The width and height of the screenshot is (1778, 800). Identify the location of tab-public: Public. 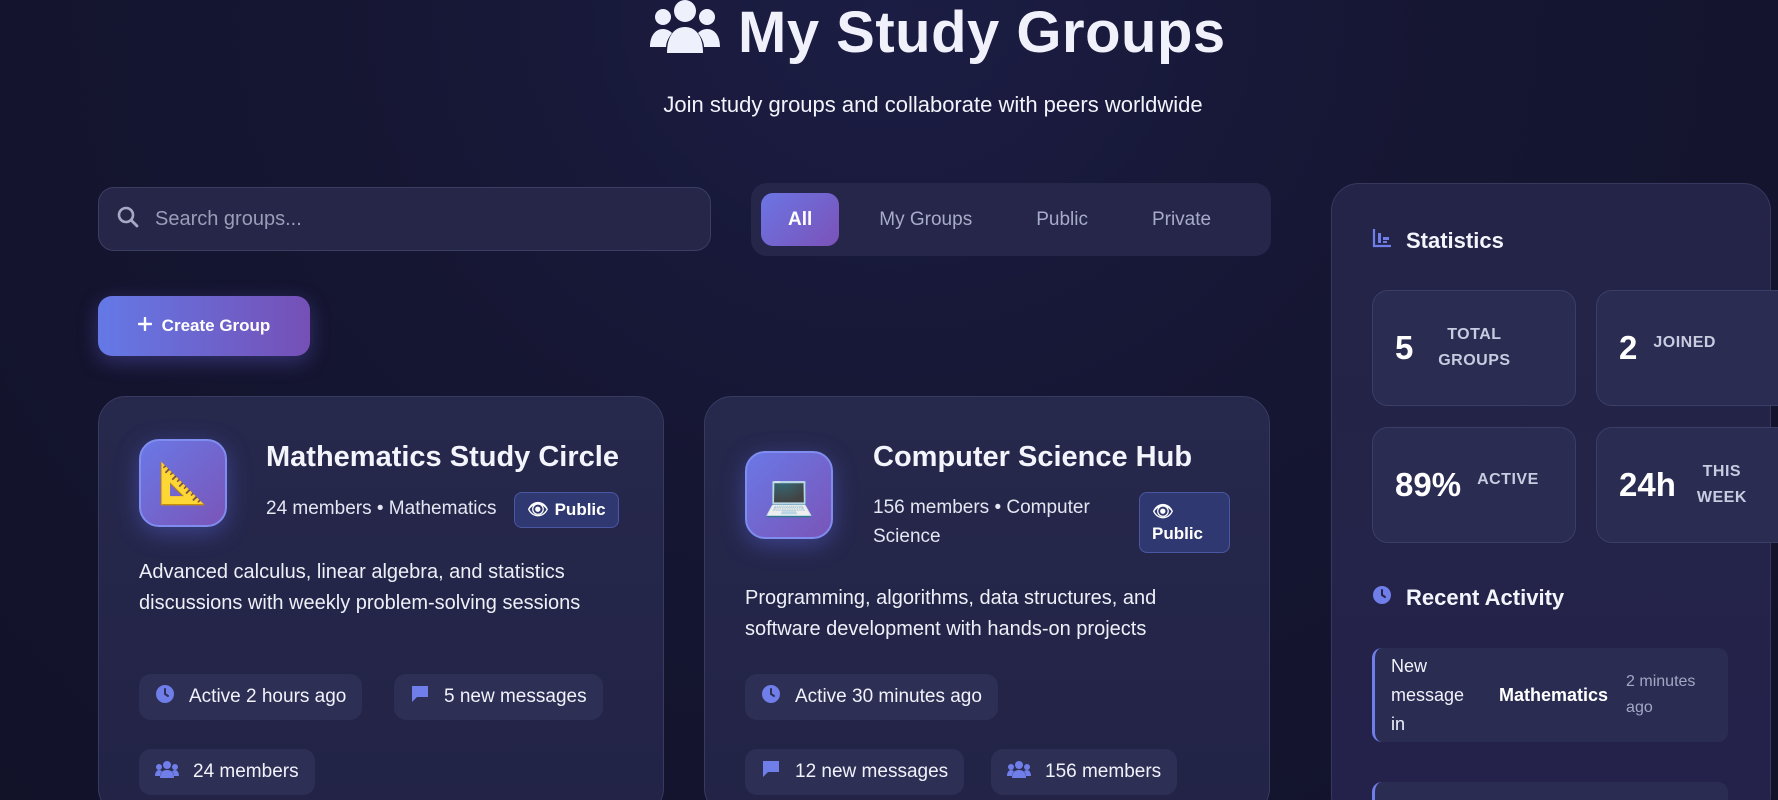
(1062, 219).